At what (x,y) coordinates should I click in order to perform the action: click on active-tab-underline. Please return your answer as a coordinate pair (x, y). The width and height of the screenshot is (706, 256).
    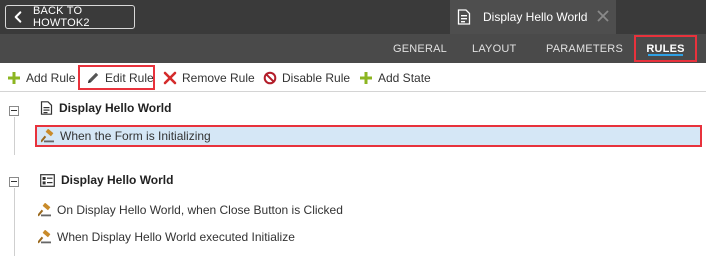
    Looking at the image, I should click on (665, 55).